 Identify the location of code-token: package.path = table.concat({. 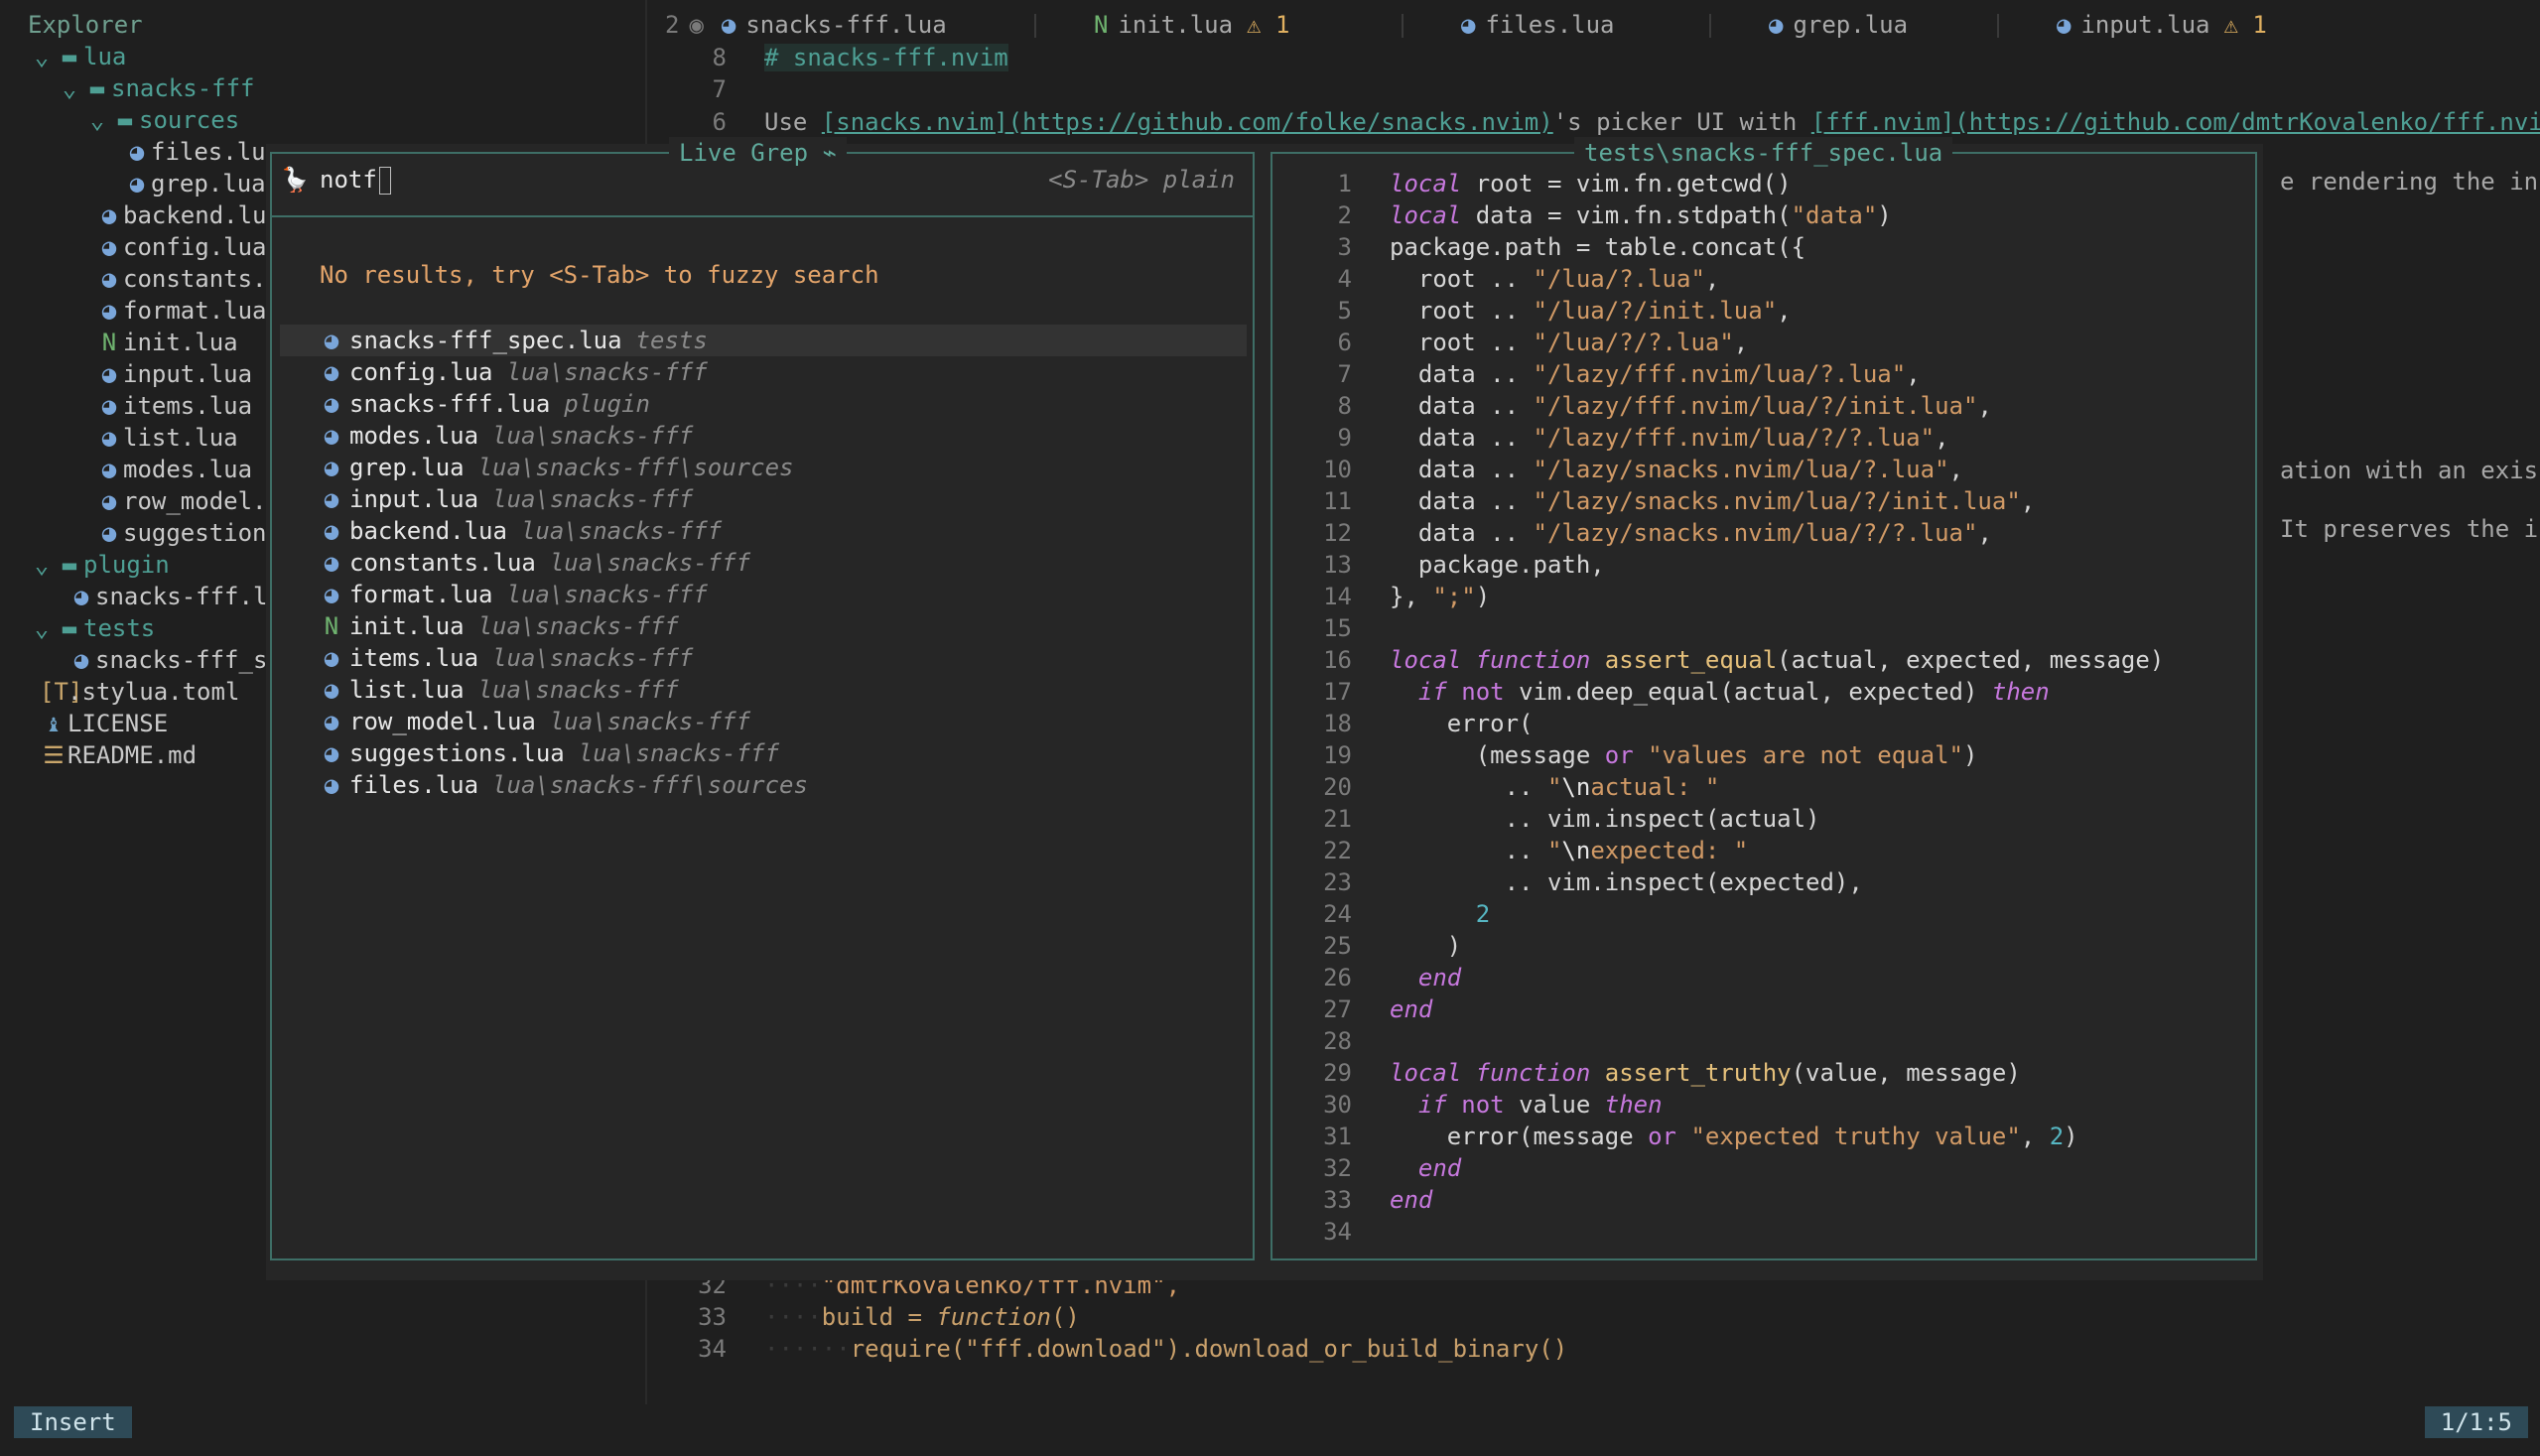
(1598, 247).